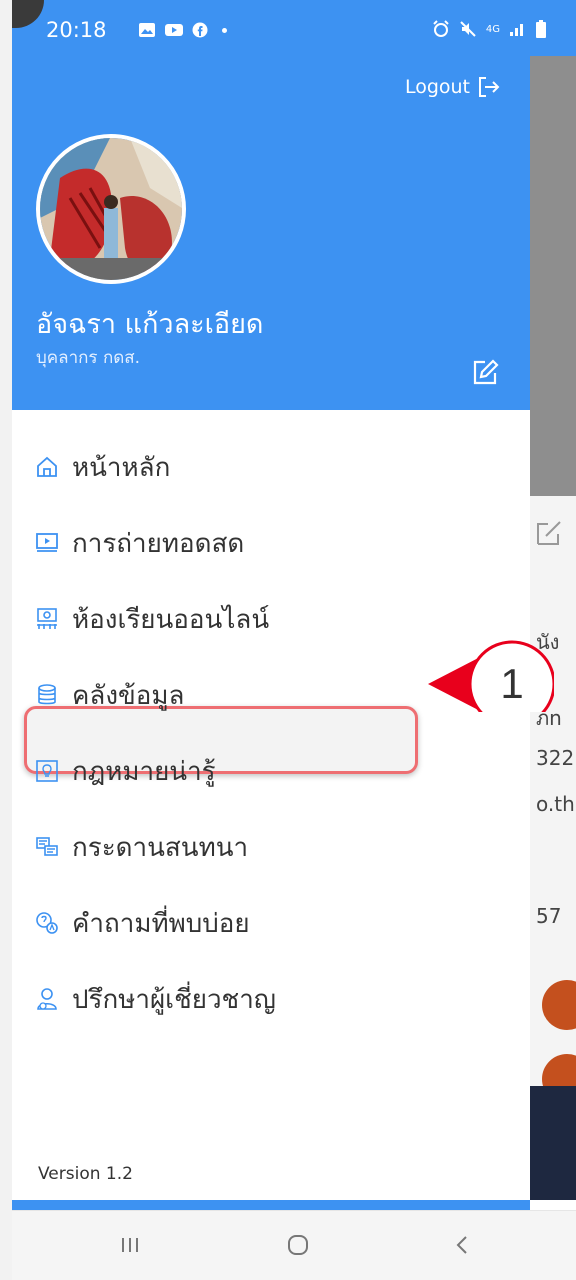 This screenshot has height=1280, width=576. I want to click on recent-apps-icon, so click(130, 1245).